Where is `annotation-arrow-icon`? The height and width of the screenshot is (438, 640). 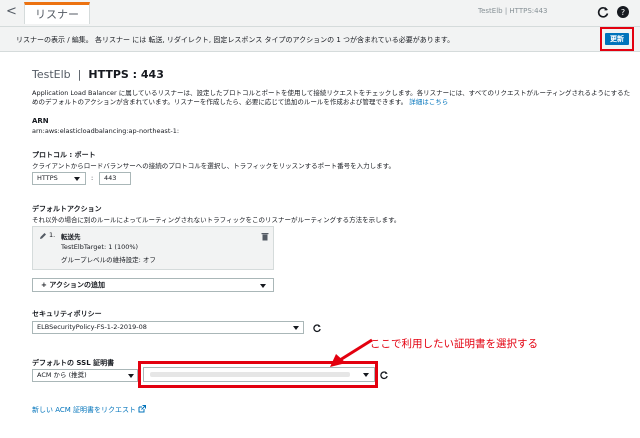
annotation-arrow-icon is located at coordinates (351, 352).